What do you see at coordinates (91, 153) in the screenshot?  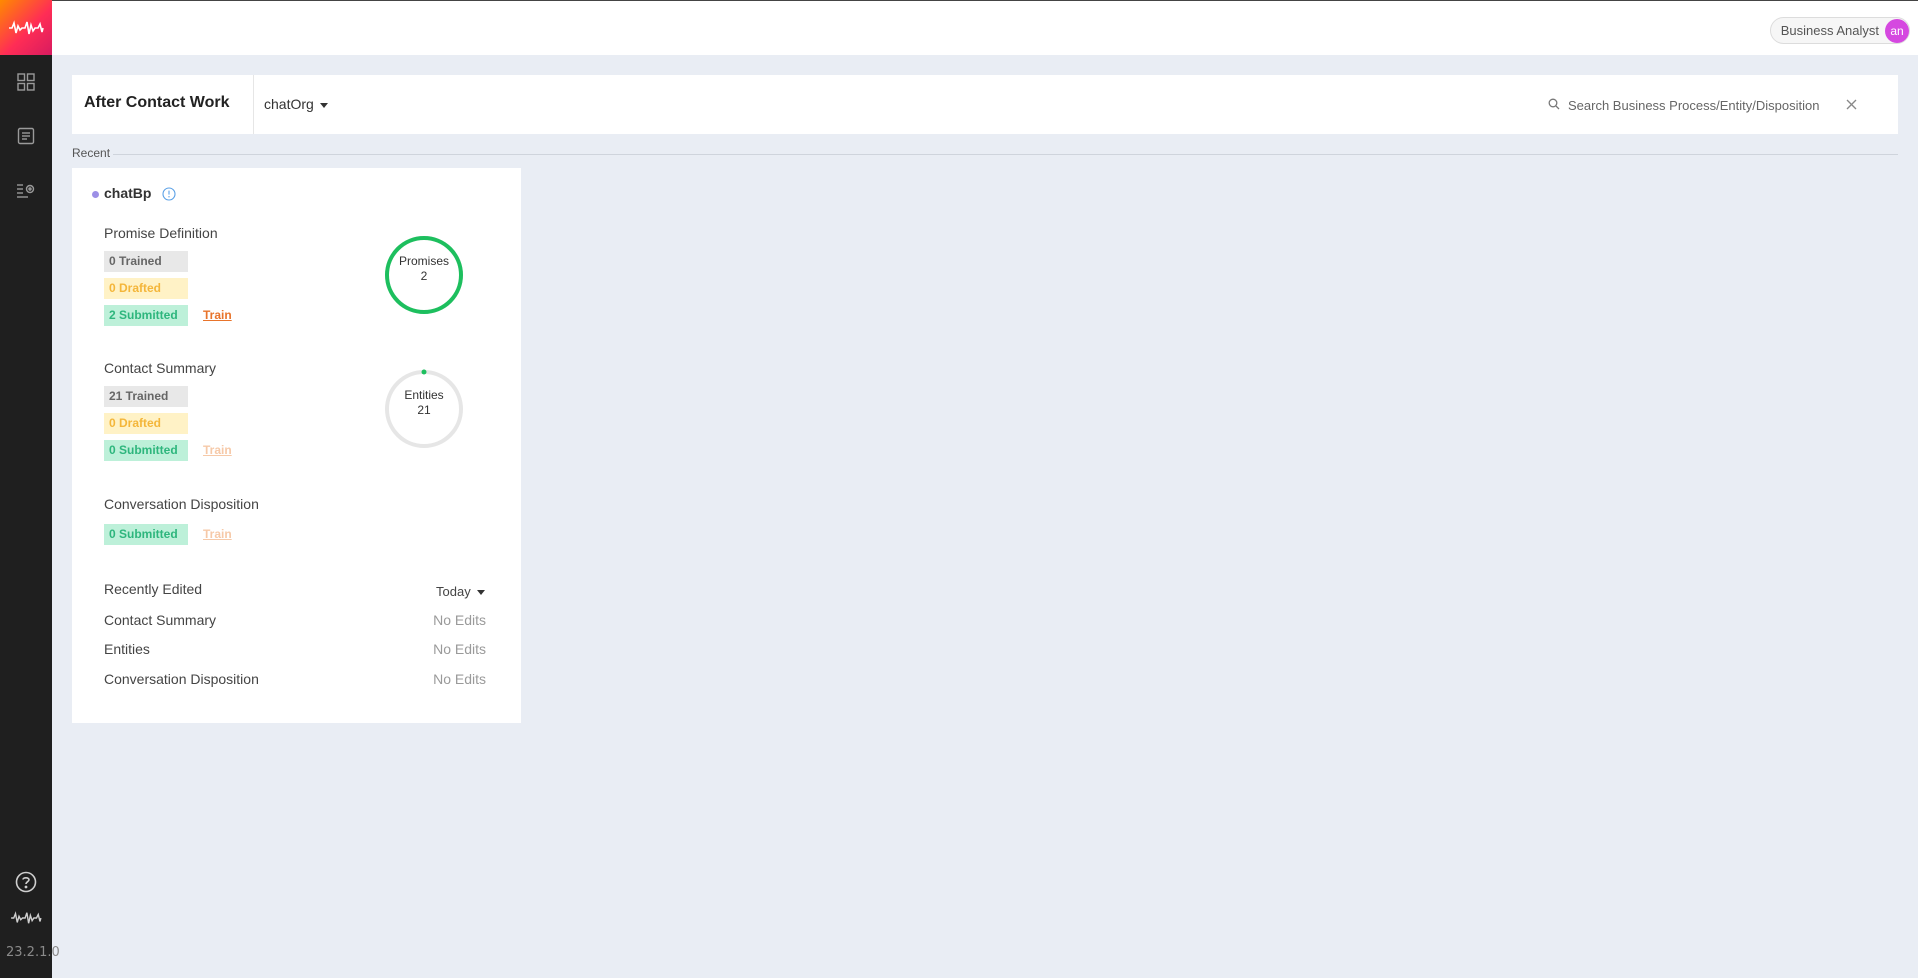 I see `recent-label: Recent` at bounding box center [91, 153].